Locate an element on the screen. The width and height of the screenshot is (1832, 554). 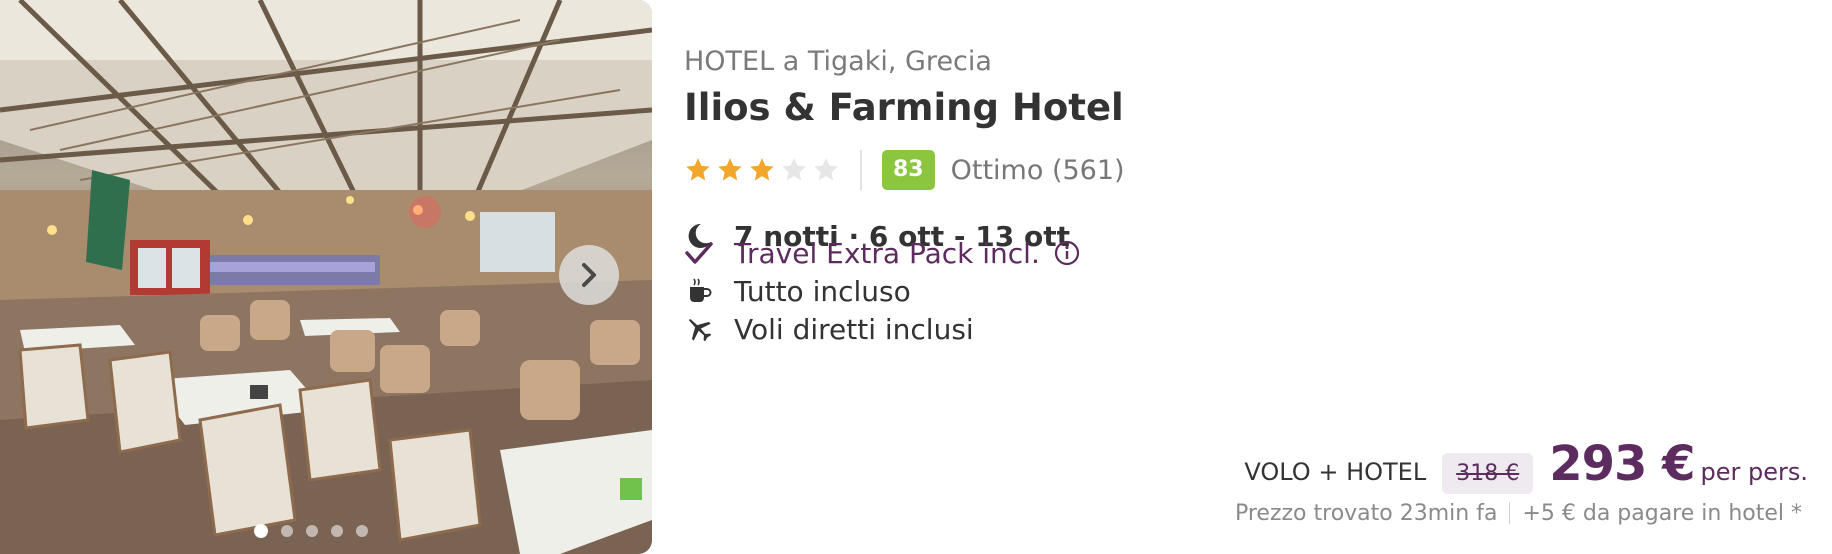
footnote-divider is located at coordinates (1510, 513).